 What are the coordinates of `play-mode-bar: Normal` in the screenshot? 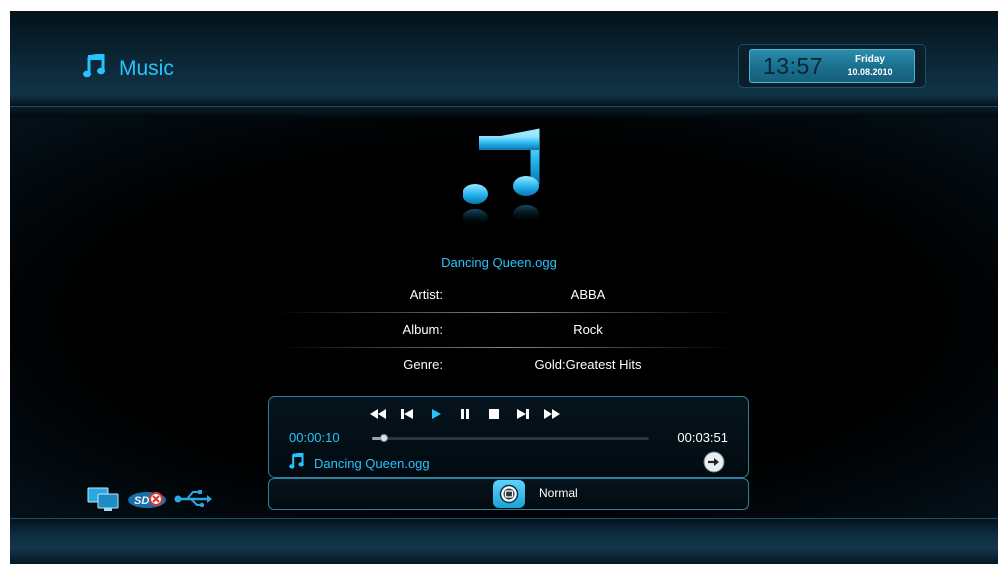 It's located at (508, 494).